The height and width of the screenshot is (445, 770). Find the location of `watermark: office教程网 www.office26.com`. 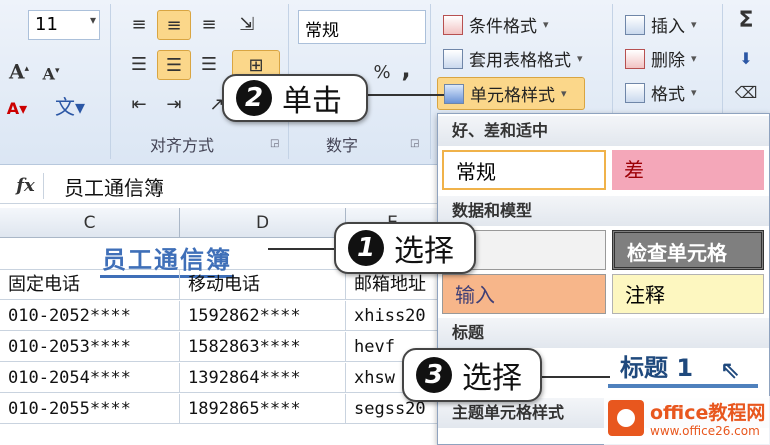

watermark: office教程网 www.office26.com is located at coordinates (687, 420).